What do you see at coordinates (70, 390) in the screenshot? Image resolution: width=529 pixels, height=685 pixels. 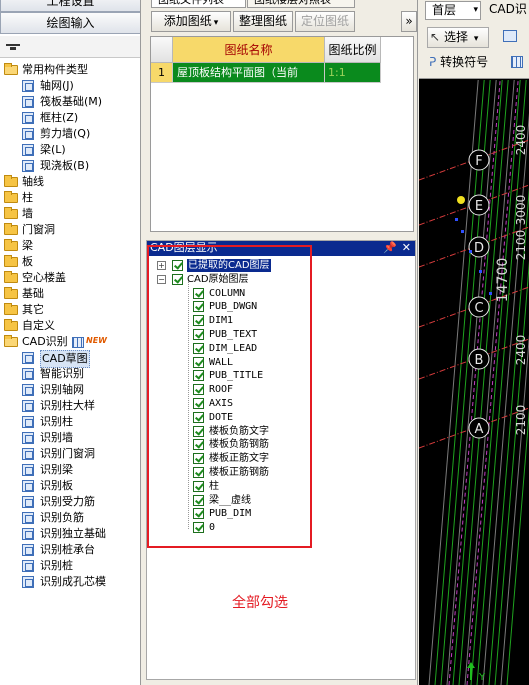 I see `tree-item: 识别轴网` at bounding box center [70, 390].